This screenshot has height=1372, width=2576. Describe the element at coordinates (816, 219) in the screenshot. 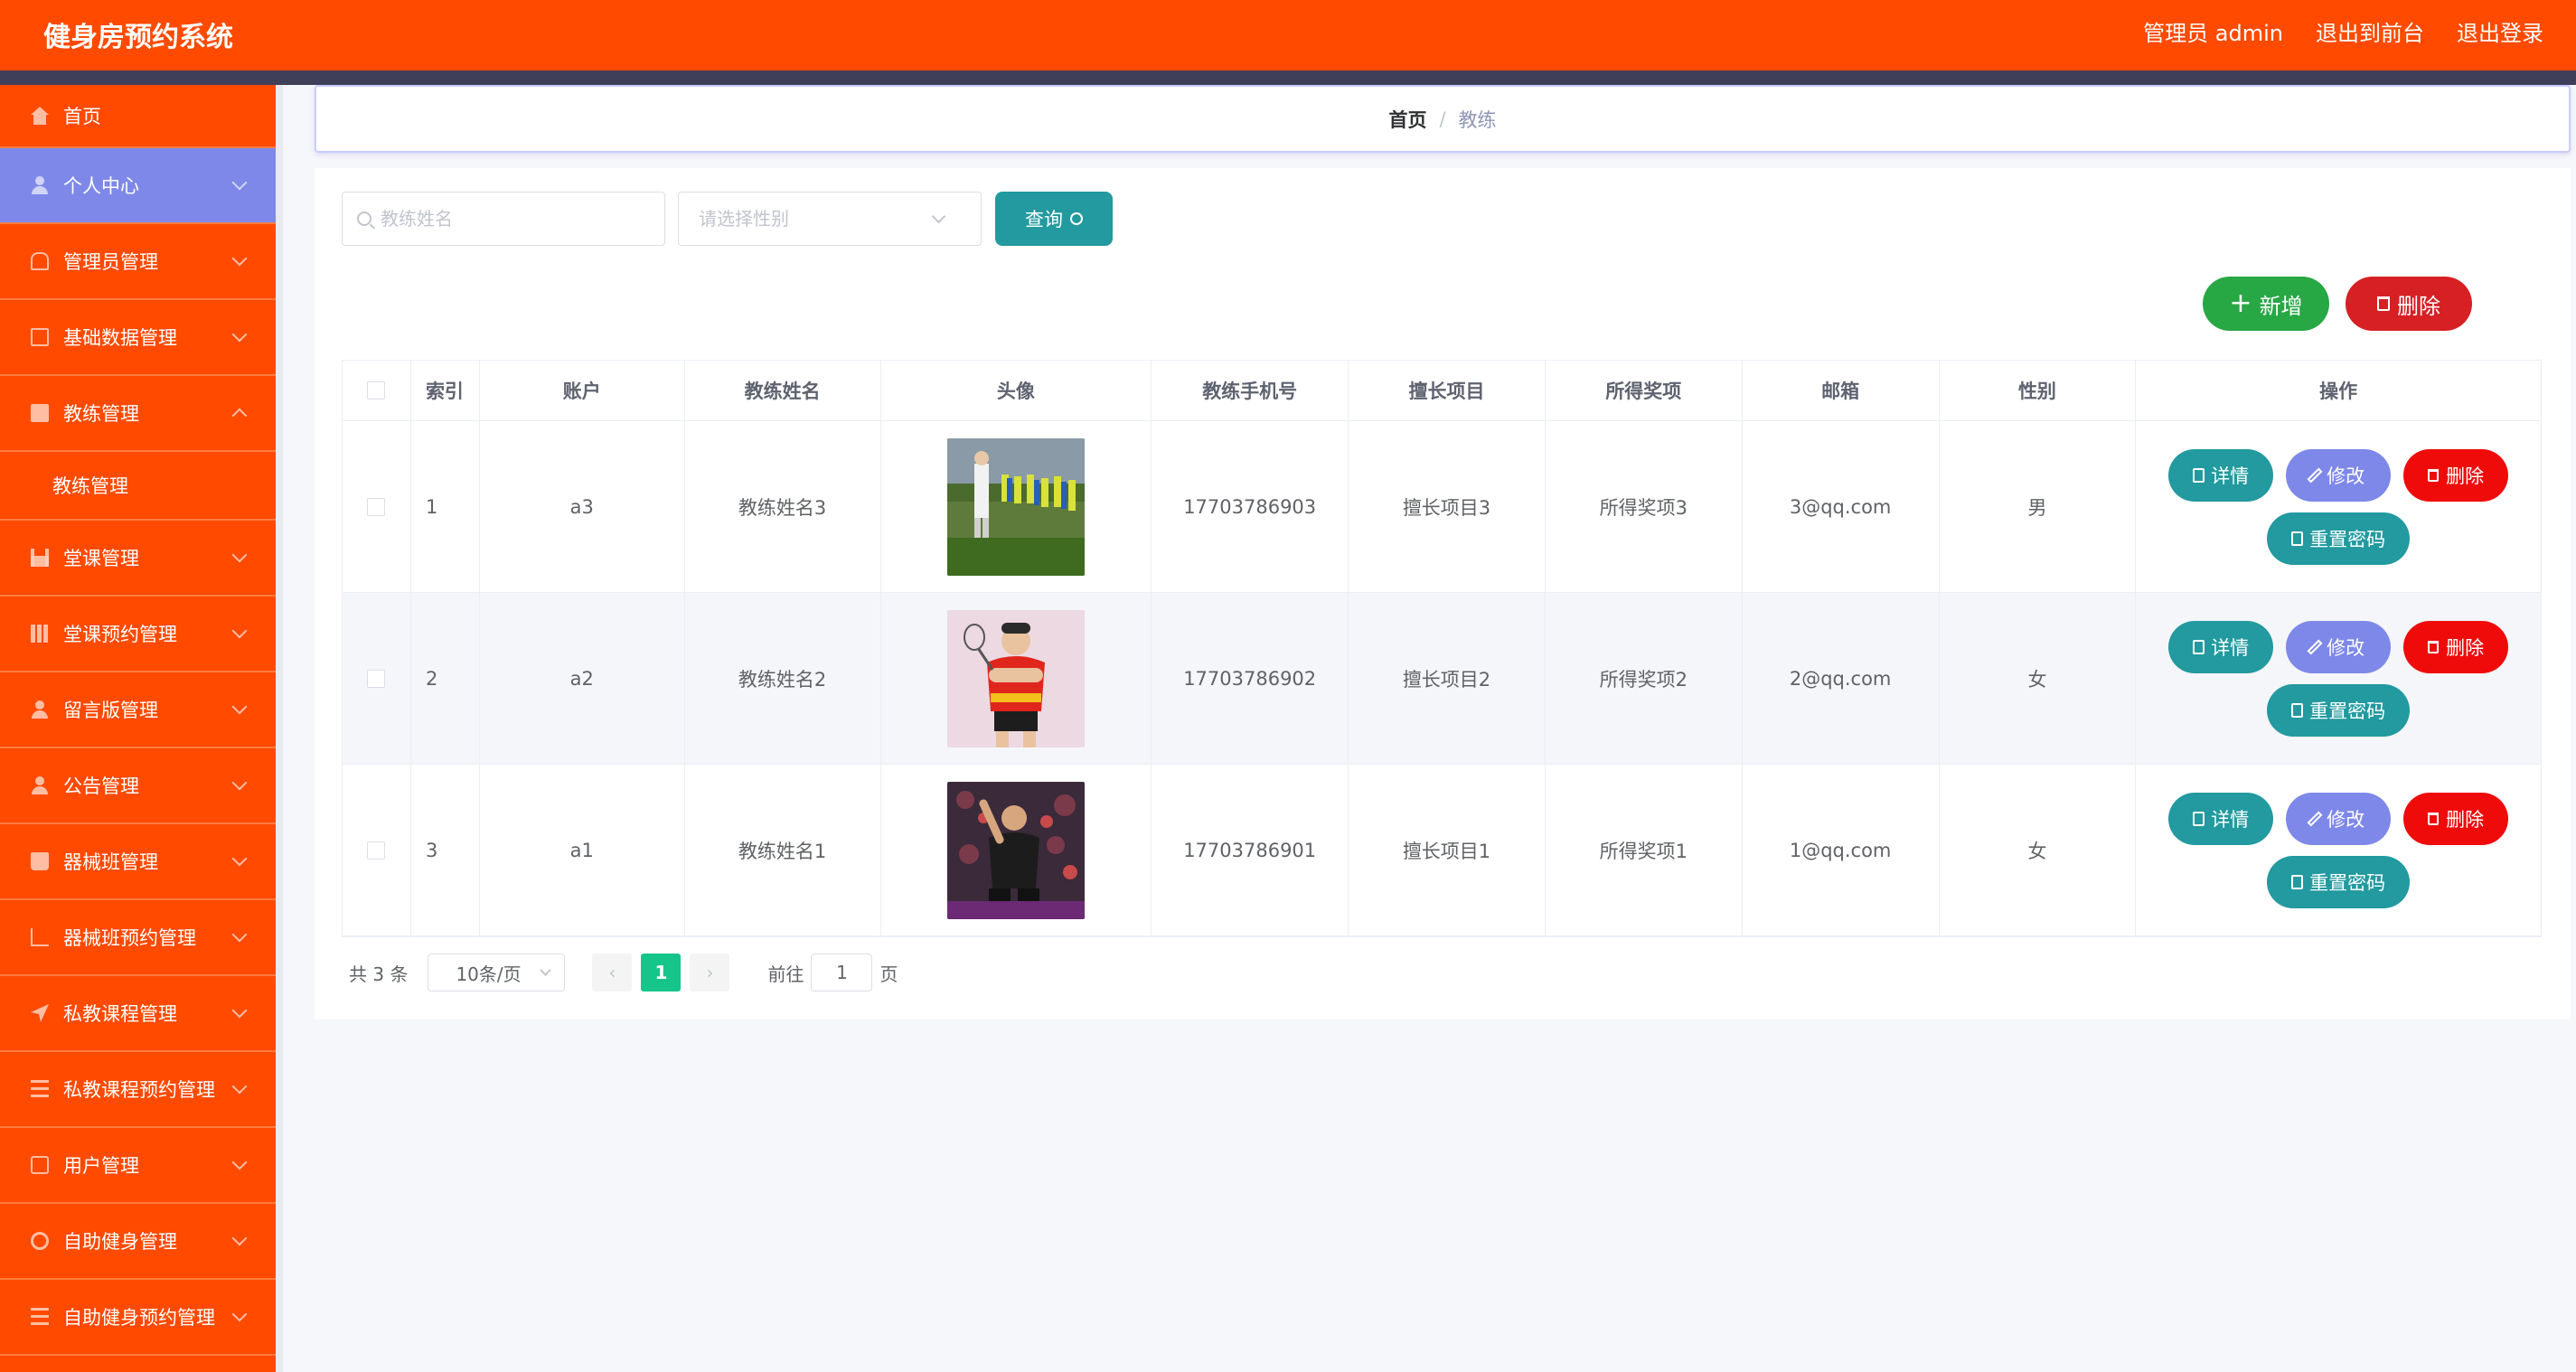

I see `sex-select-input` at that location.